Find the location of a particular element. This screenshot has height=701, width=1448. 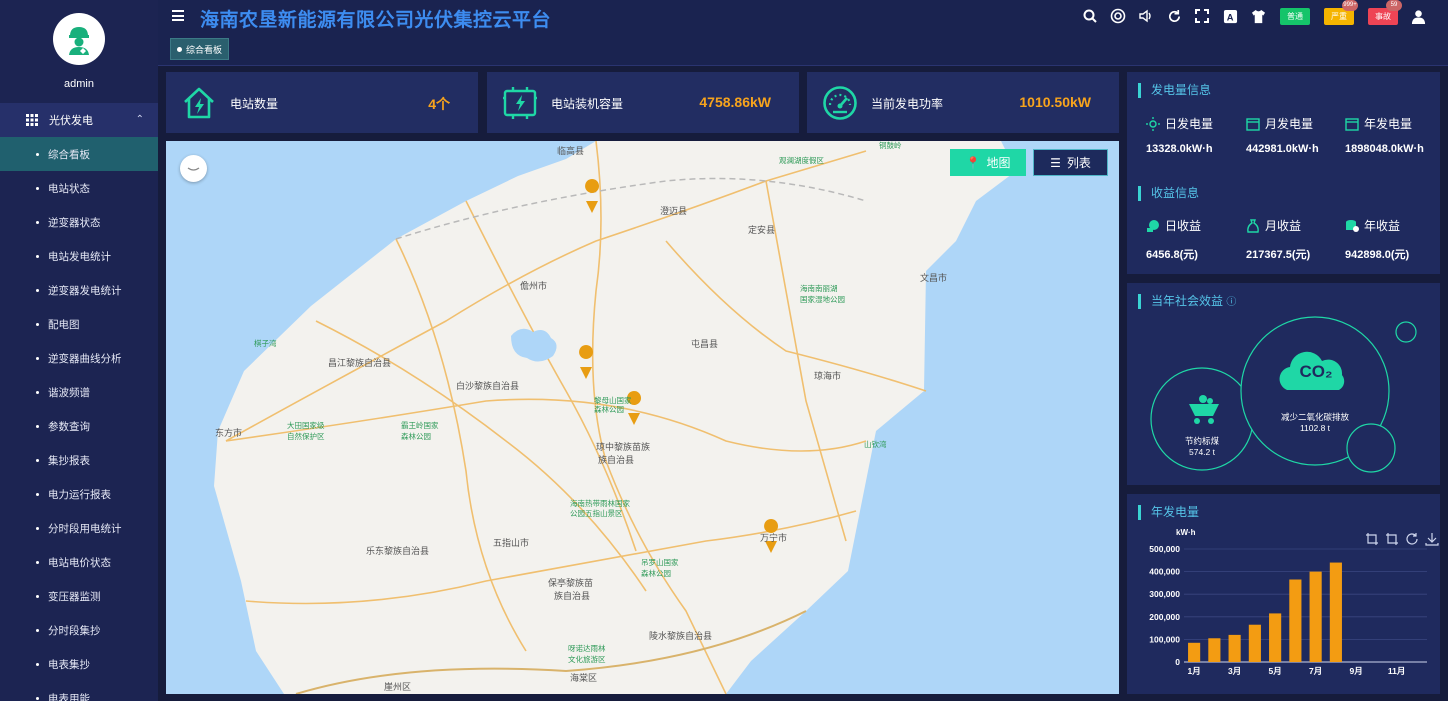

alarm-button: 事故 59 is located at coordinates (1385, 12).